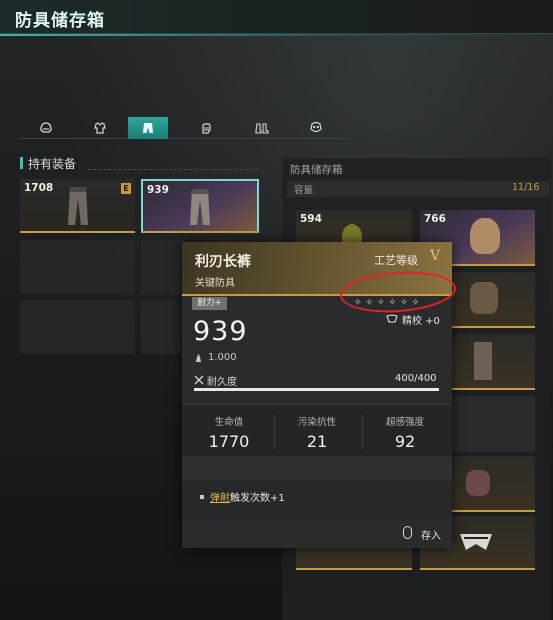 The image size is (553, 620). Describe the element at coordinates (21, 163) in the screenshot. I see `section-marker` at that location.